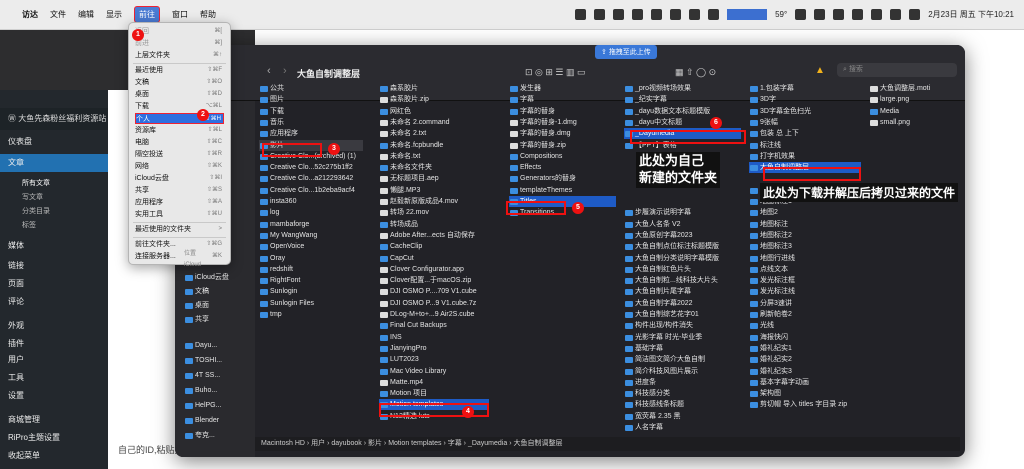 The image size is (1024, 469). I want to click on sidebar-folder: 下载, so click(311, 111).